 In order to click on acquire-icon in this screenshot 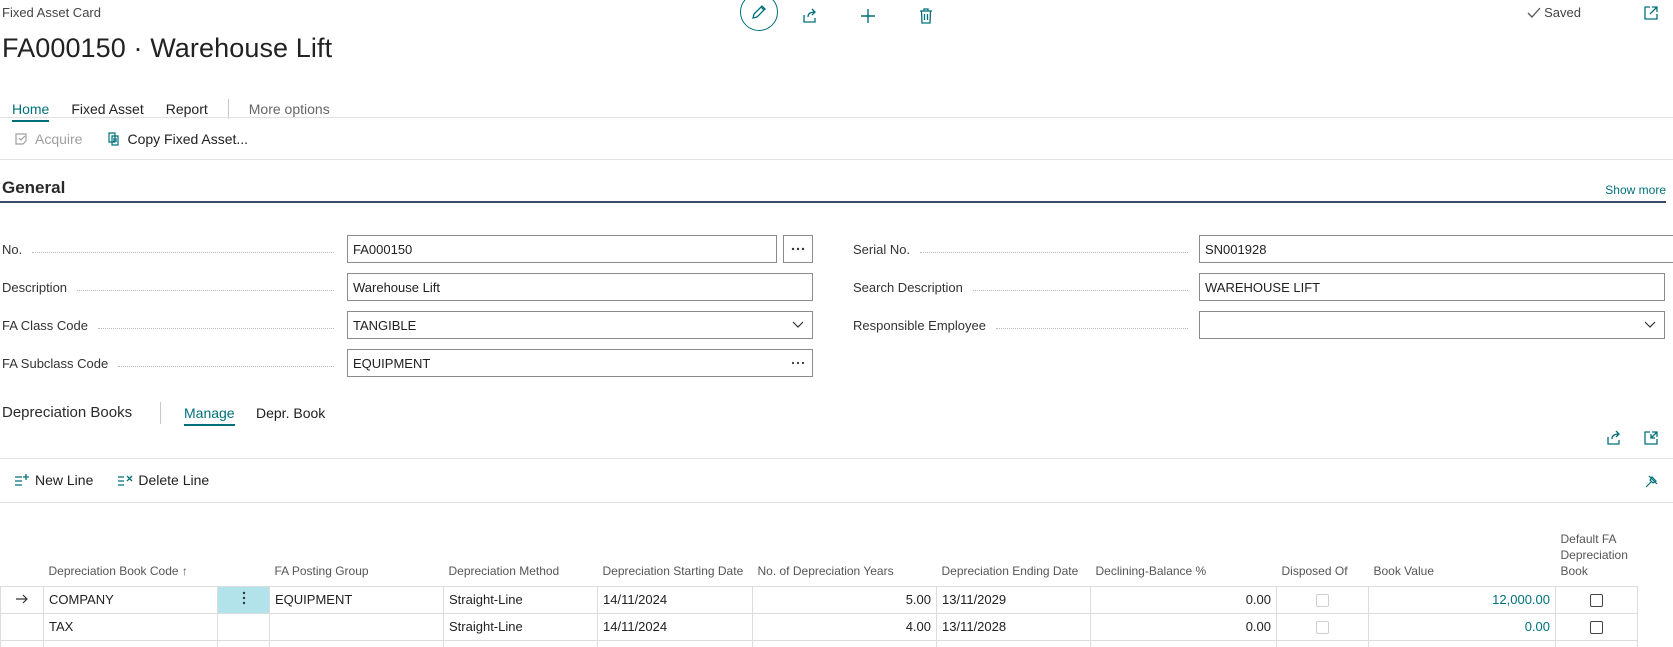, I will do `click(21, 139)`.